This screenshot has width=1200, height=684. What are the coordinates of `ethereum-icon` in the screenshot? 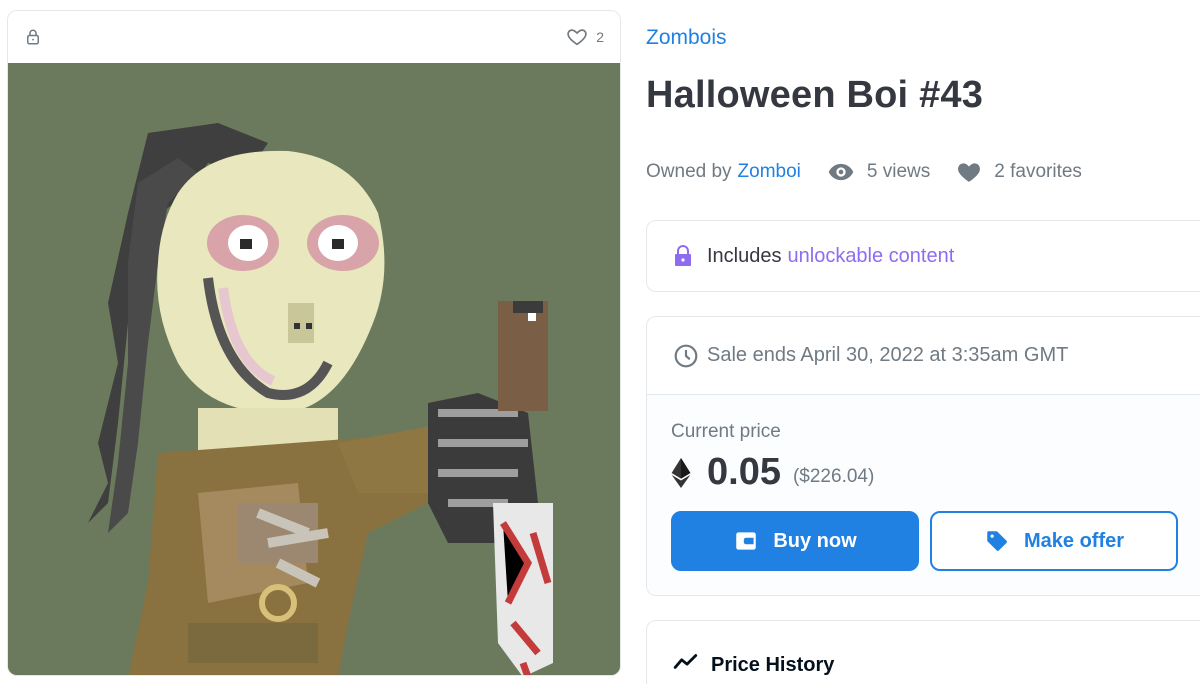 It's located at (681, 472).